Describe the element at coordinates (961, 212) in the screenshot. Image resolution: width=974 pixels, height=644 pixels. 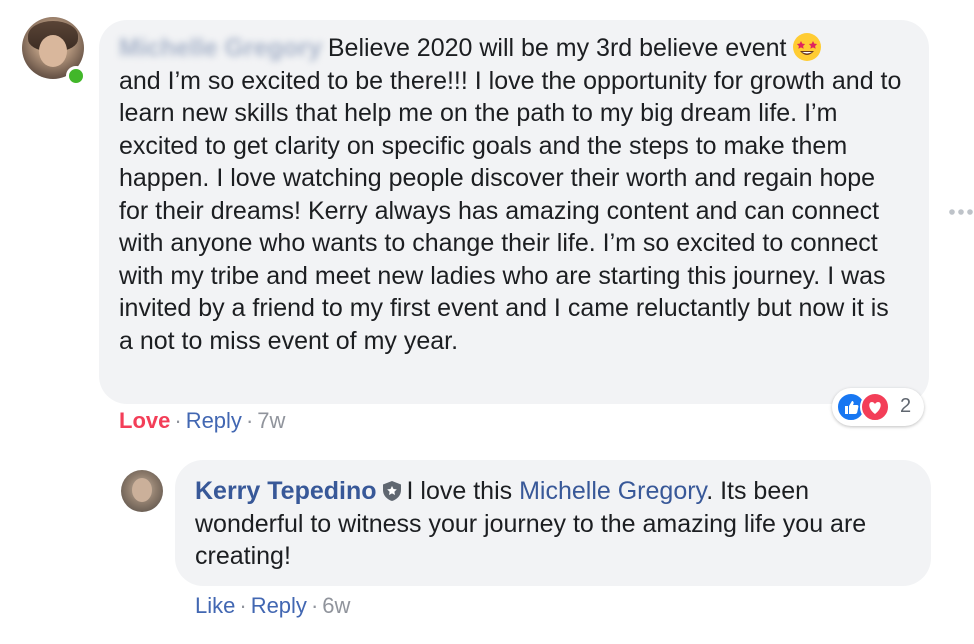
I see `more-options-icon` at that location.